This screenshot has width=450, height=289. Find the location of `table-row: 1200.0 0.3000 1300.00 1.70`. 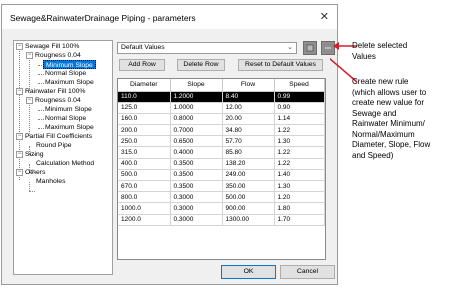

table-row: 1200.0 0.3000 1300.00 1.70 is located at coordinates (221, 220).